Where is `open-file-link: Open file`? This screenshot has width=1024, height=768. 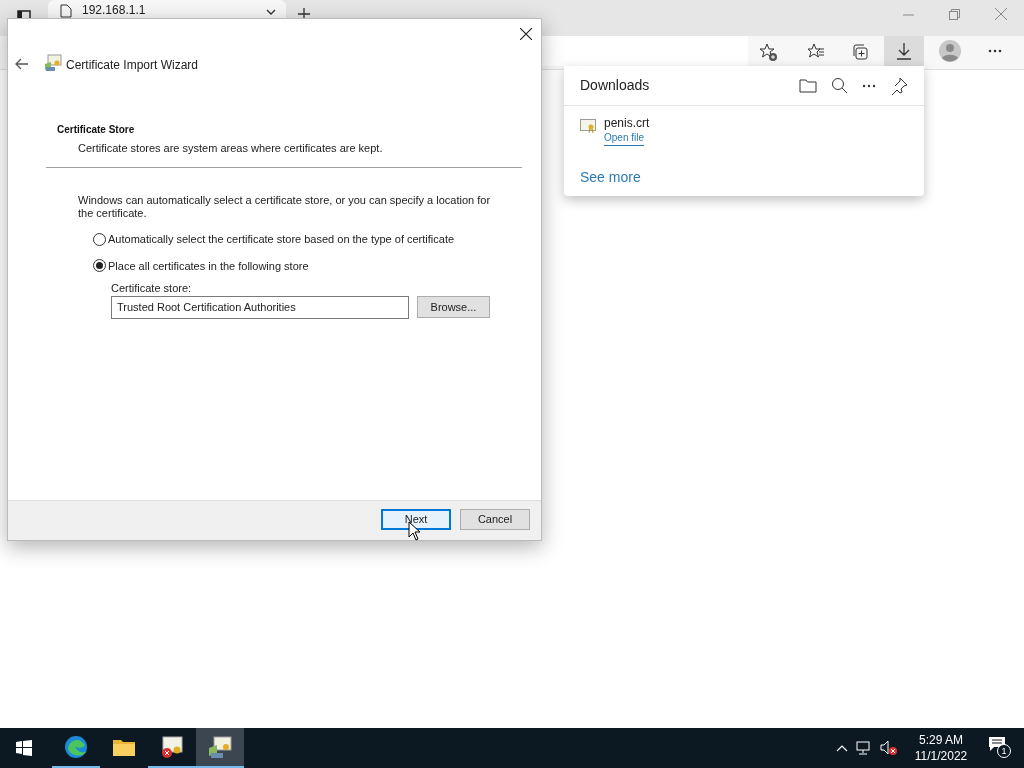 open-file-link: Open file is located at coordinates (624, 138).